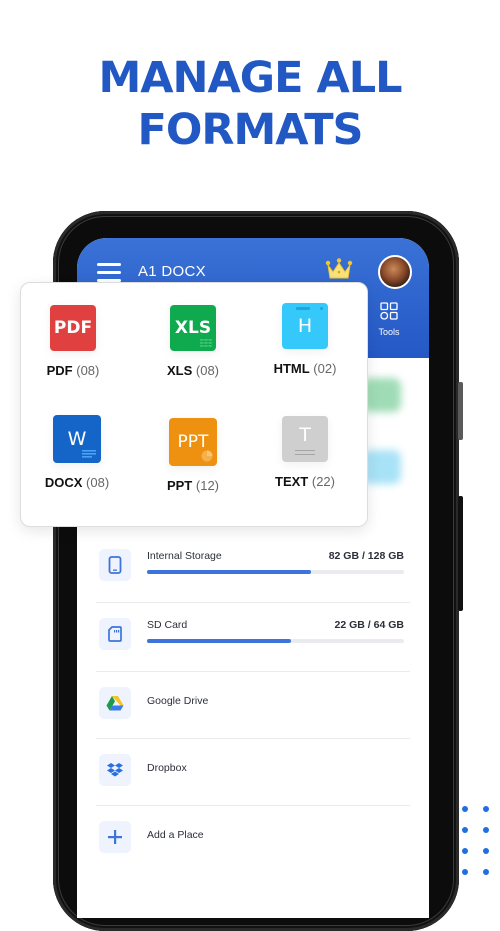  Describe the element at coordinates (172, 271) in the screenshot. I see `app-title: A1 DOCX` at that location.